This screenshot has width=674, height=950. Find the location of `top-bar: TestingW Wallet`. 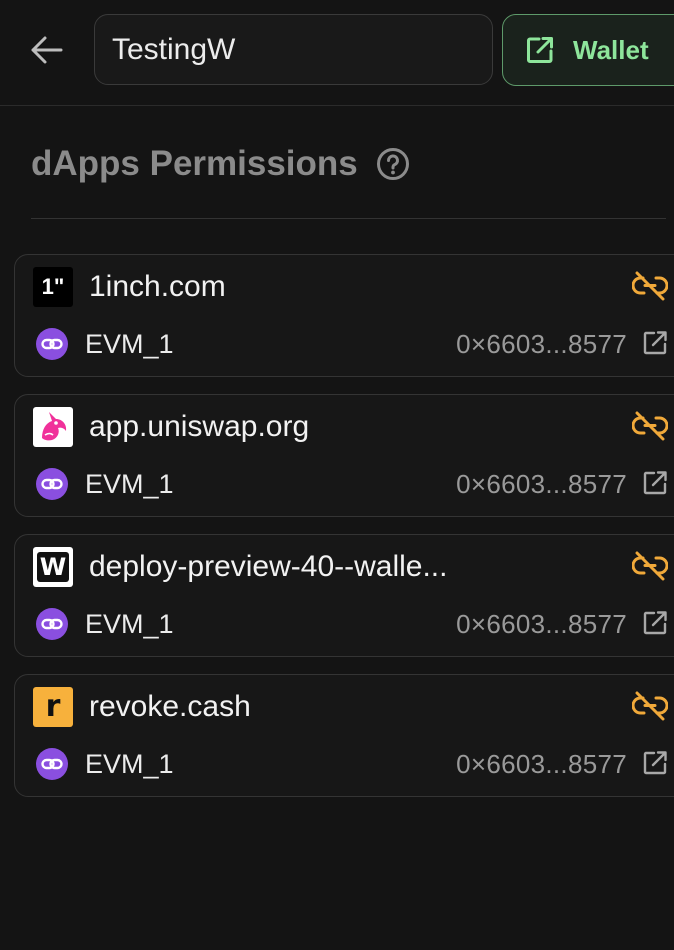

top-bar: TestingW Wallet is located at coordinates (337, 53).